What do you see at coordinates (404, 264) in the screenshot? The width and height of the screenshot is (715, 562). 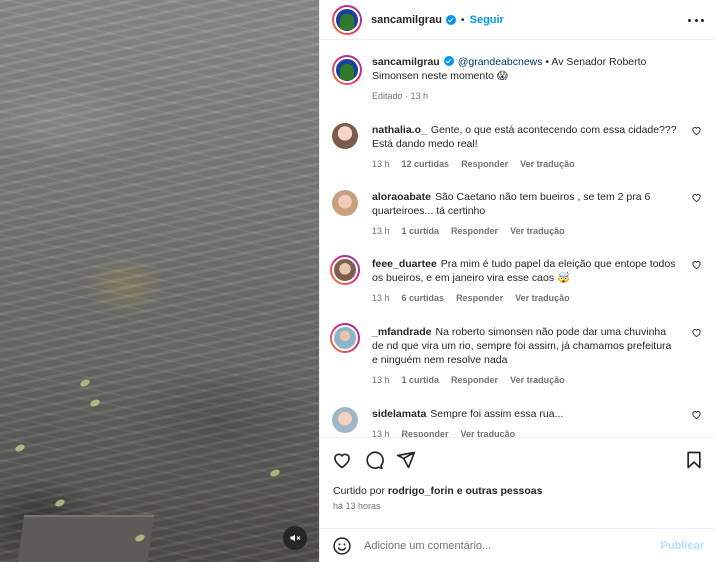 I see `comment-username: feee_duartee` at bounding box center [404, 264].